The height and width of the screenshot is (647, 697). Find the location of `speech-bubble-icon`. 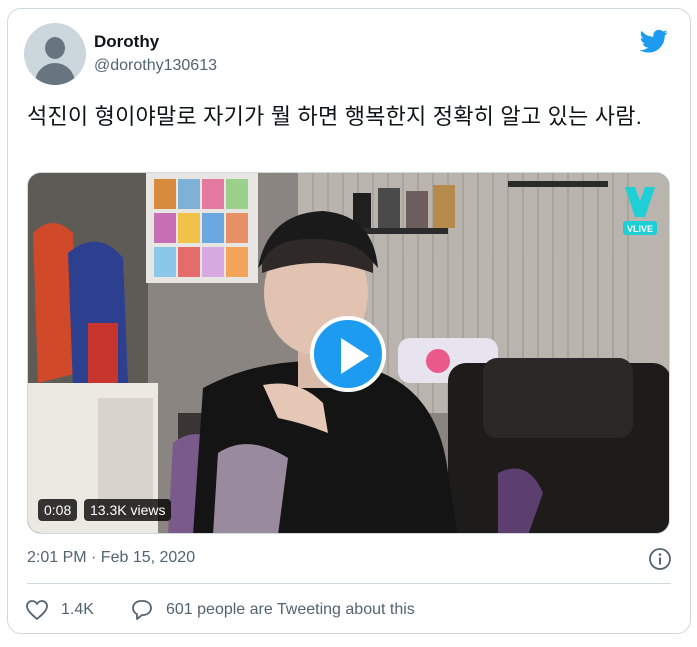

speech-bubble-icon is located at coordinates (142, 610).